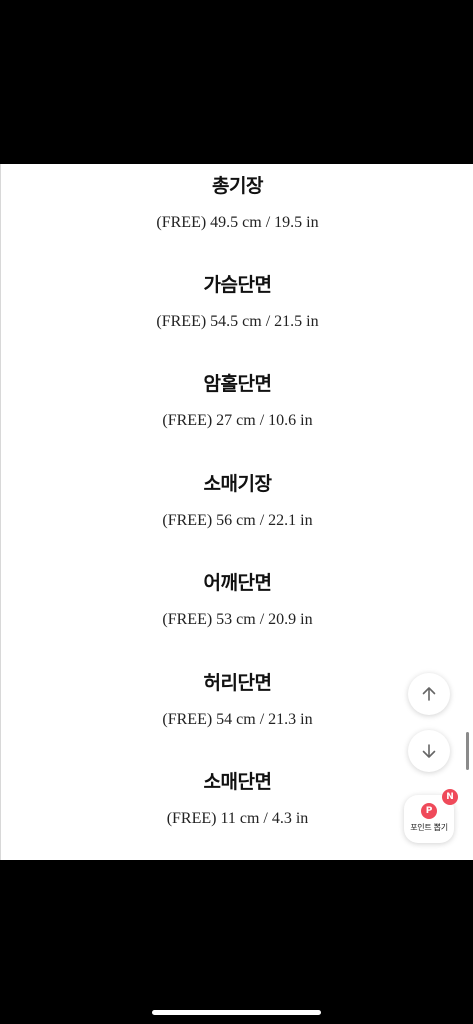 This screenshot has height=1024, width=473. What do you see at coordinates (236, 1012) in the screenshot?
I see `home-indicator` at bounding box center [236, 1012].